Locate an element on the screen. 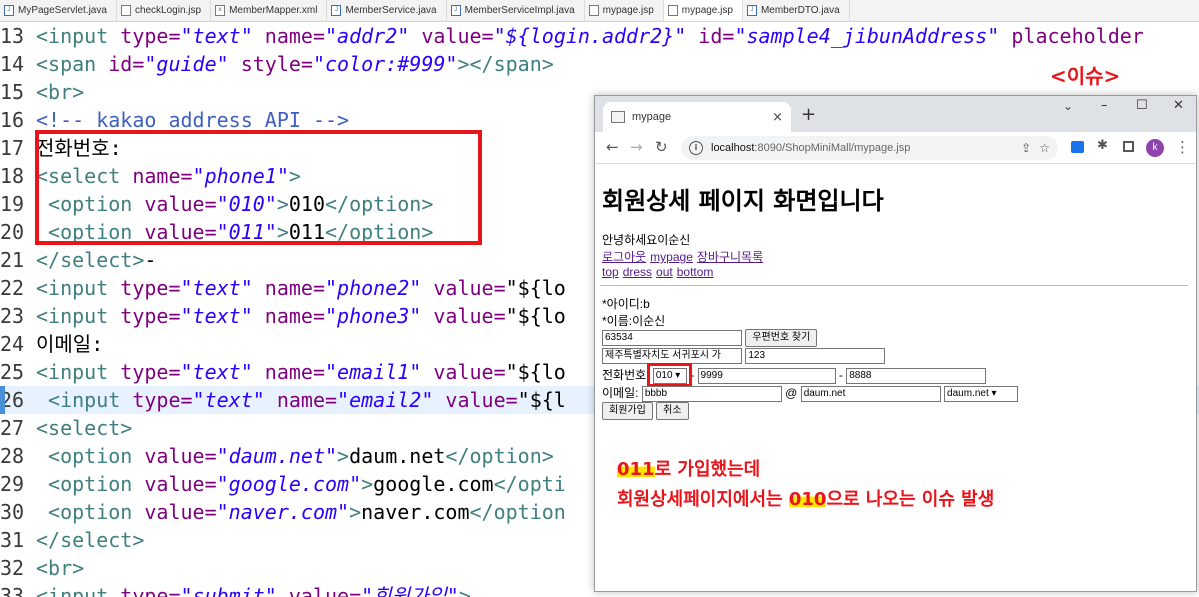 The width and height of the screenshot is (1199, 597). name-line: *이름:이순신 is located at coordinates (634, 321).